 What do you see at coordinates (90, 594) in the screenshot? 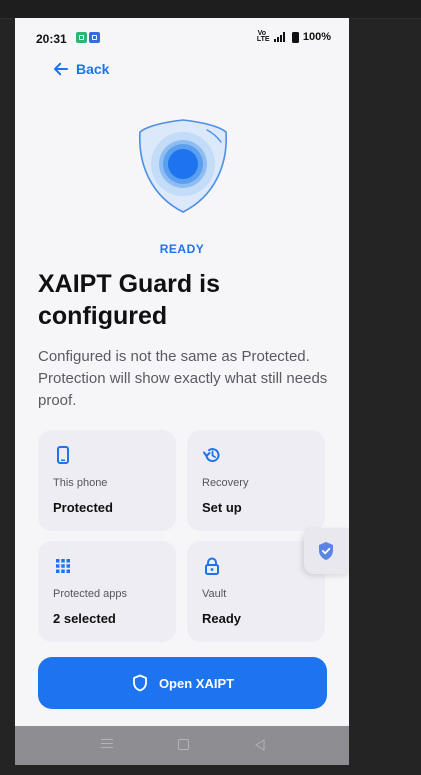
I see `card-label: Protected apps` at bounding box center [90, 594].